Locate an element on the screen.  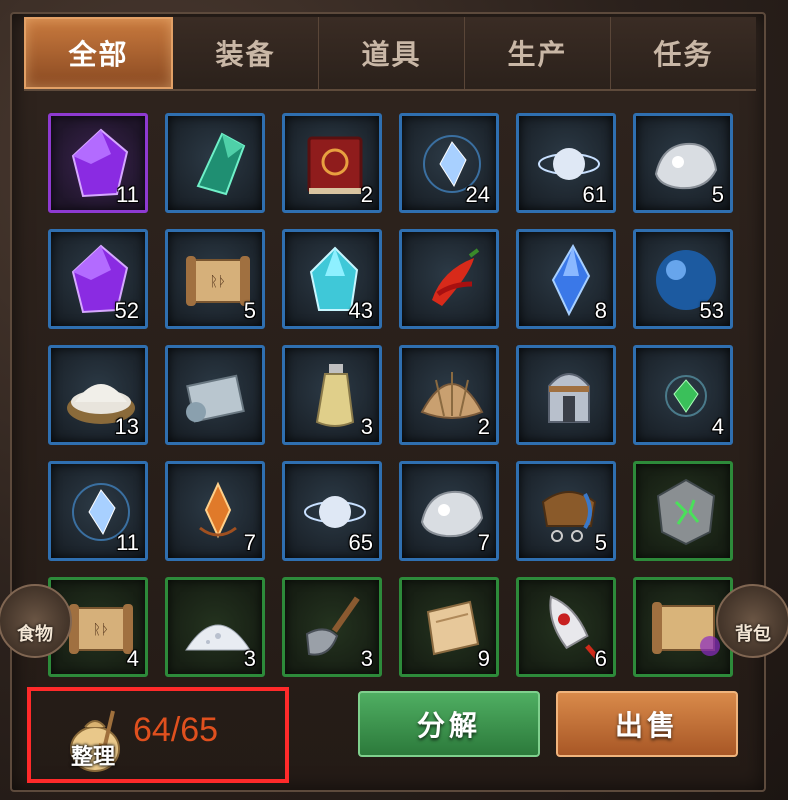
food-label: 食物 is located at coordinates (35, 634).